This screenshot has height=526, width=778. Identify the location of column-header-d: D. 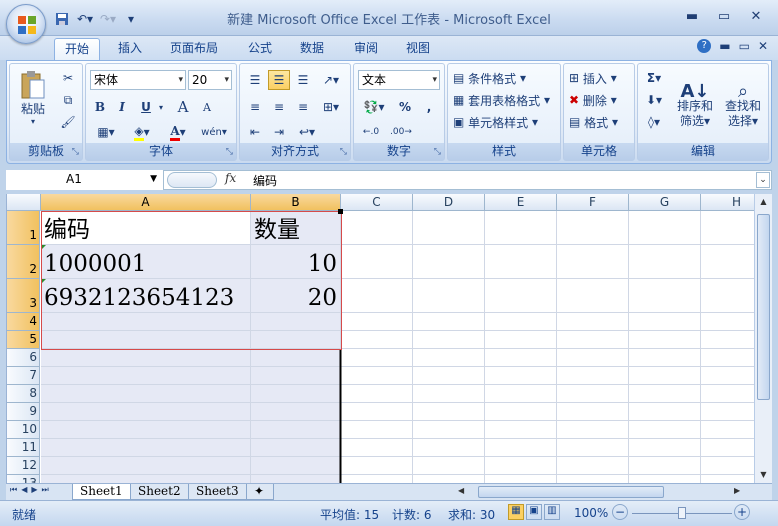
(449, 202).